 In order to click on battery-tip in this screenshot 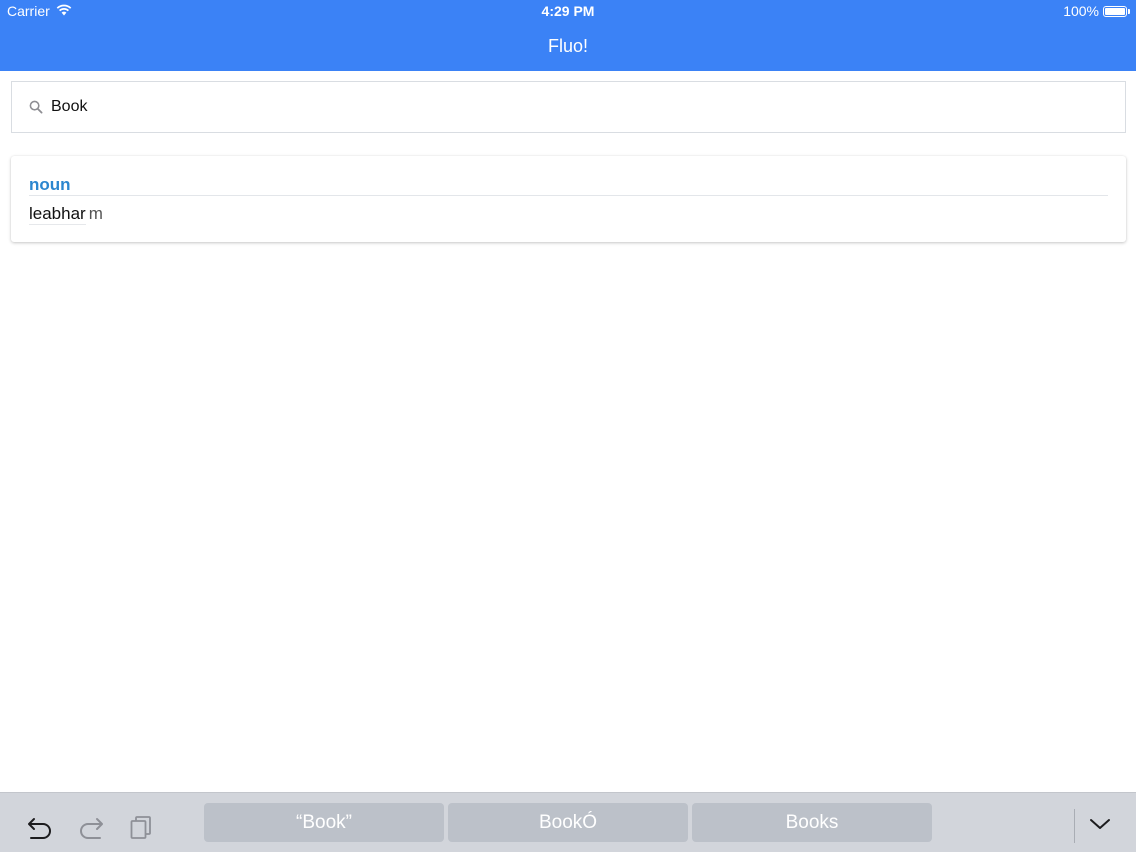, I will do `click(1129, 11)`.